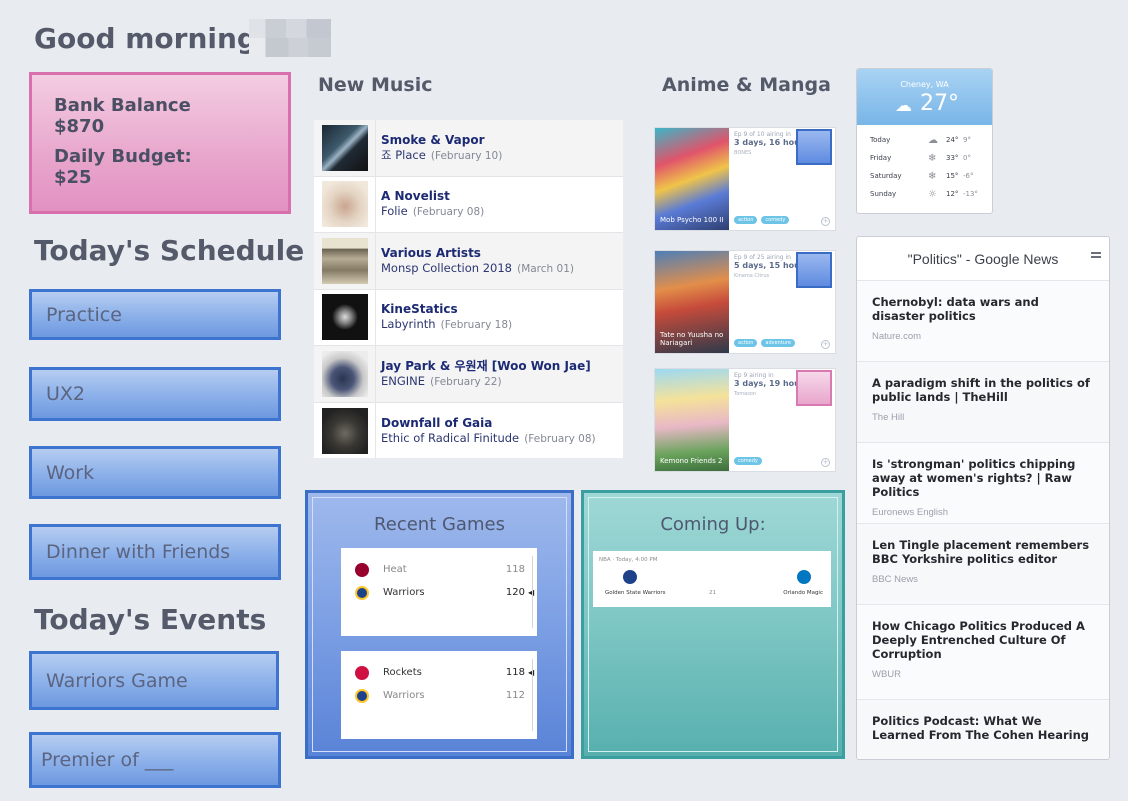 The width and height of the screenshot is (1128, 801). Describe the element at coordinates (439, 695) in the screenshot. I see `game-card: Rockets118◀ Warriors112` at that location.